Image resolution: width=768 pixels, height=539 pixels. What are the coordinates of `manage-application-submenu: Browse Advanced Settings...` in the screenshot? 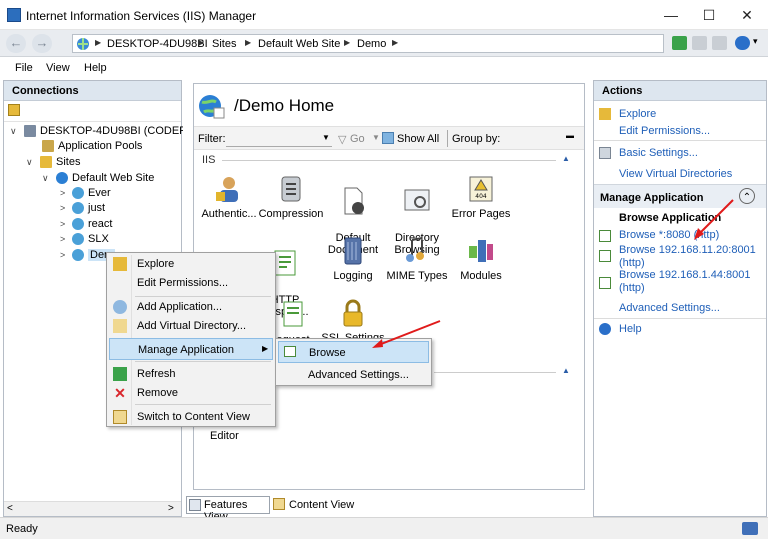 It's located at (353, 362).